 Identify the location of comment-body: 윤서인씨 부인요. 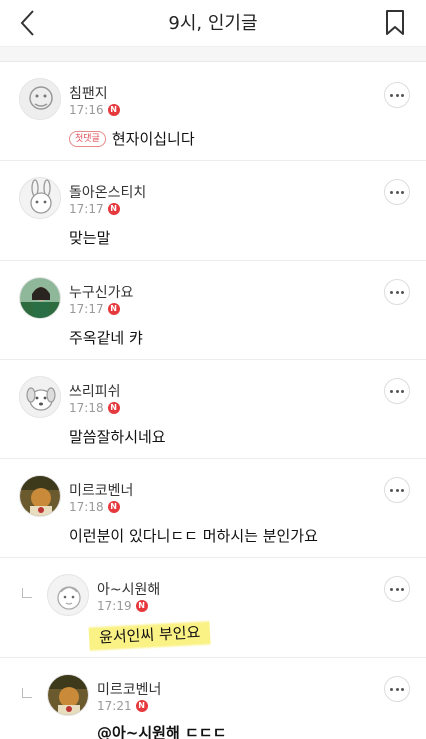
(150, 634).